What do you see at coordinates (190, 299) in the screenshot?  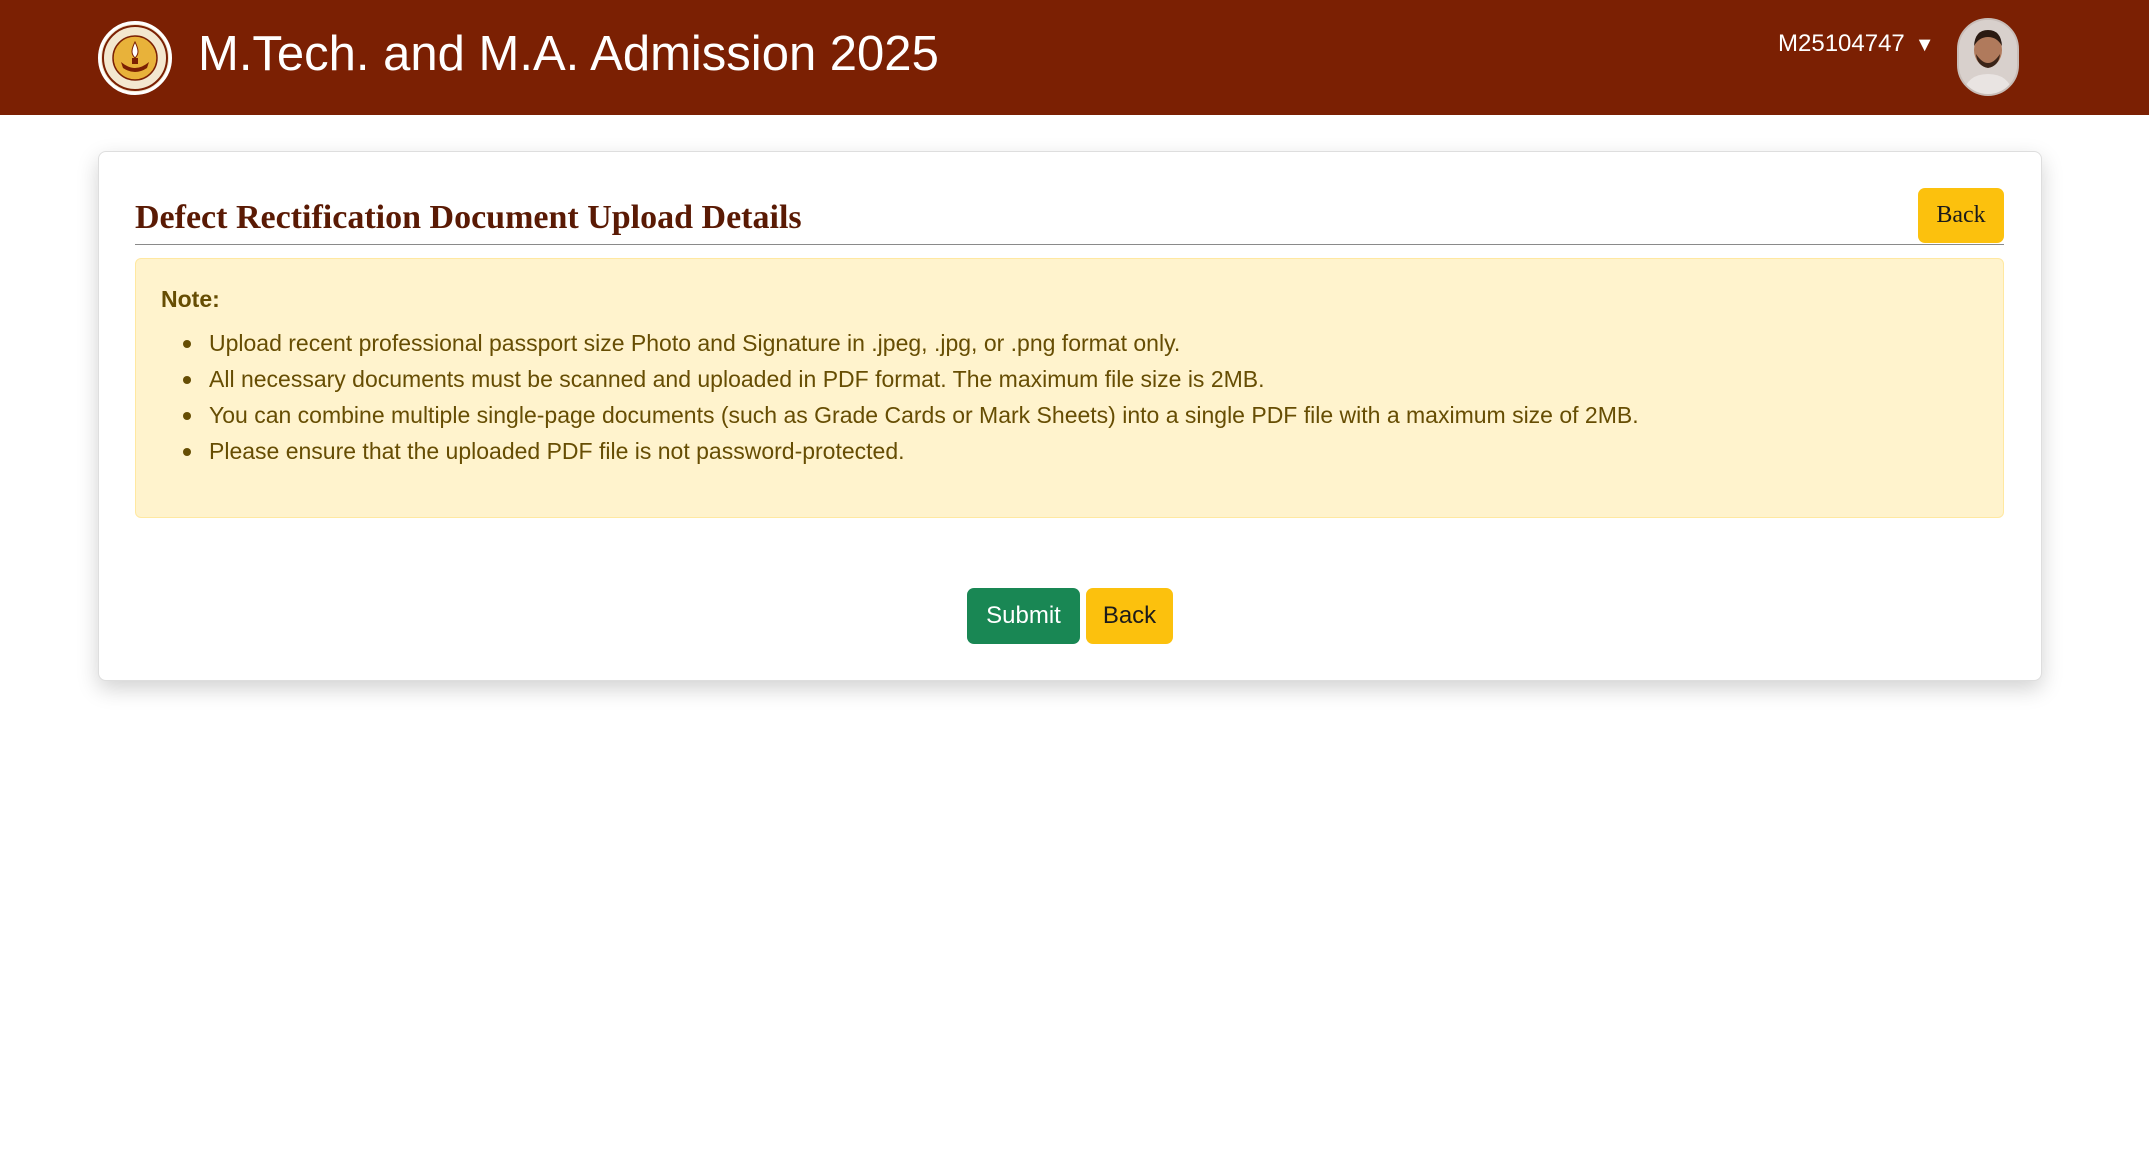 I see `note-heading: Note:` at bounding box center [190, 299].